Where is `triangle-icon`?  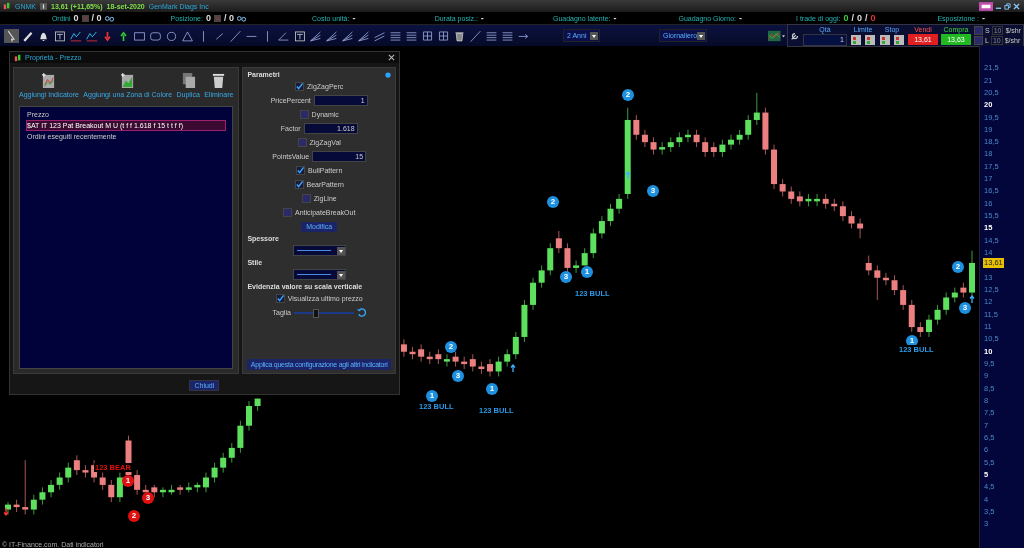 triangle-icon is located at coordinates (187, 35).